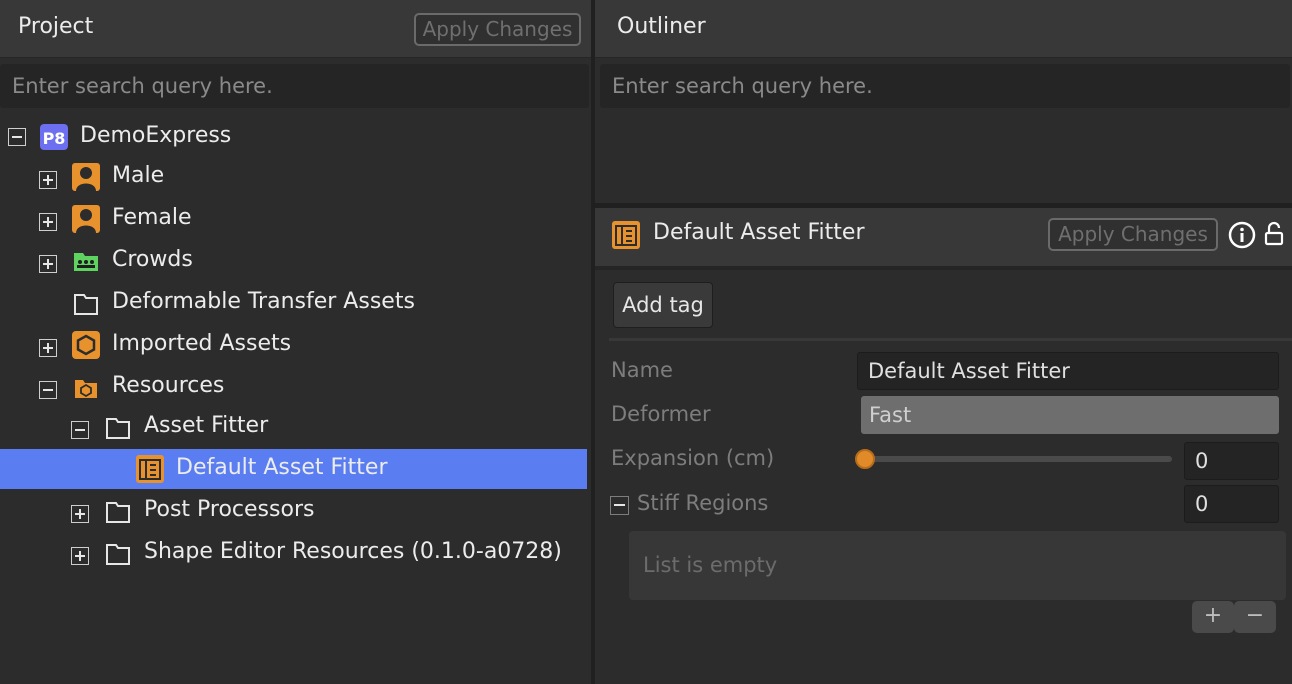 Image resolution: width=1292 pixels, height=684 pixels. I want to click on tree-item-label: Post Processors, so click(229, 509).